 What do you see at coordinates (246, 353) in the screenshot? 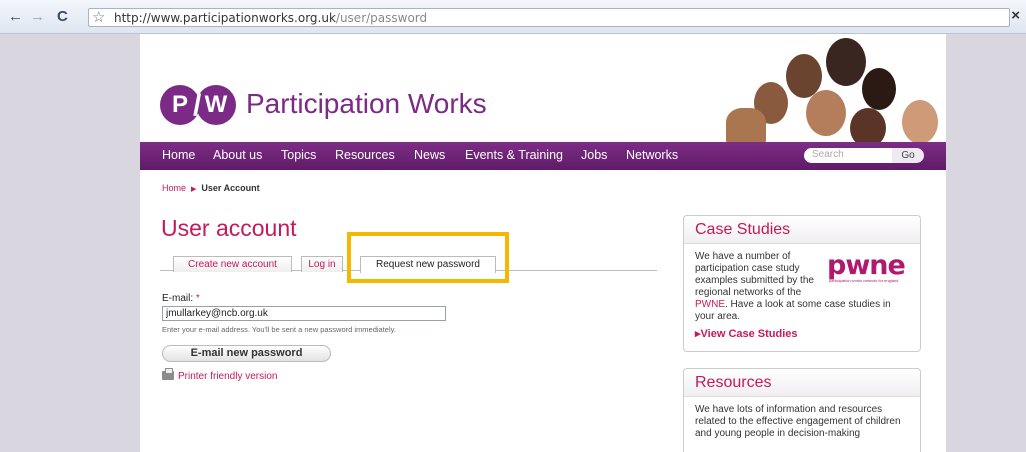
I see `email-new-password-button: E-mail new password` at bounding box center [246, 353].